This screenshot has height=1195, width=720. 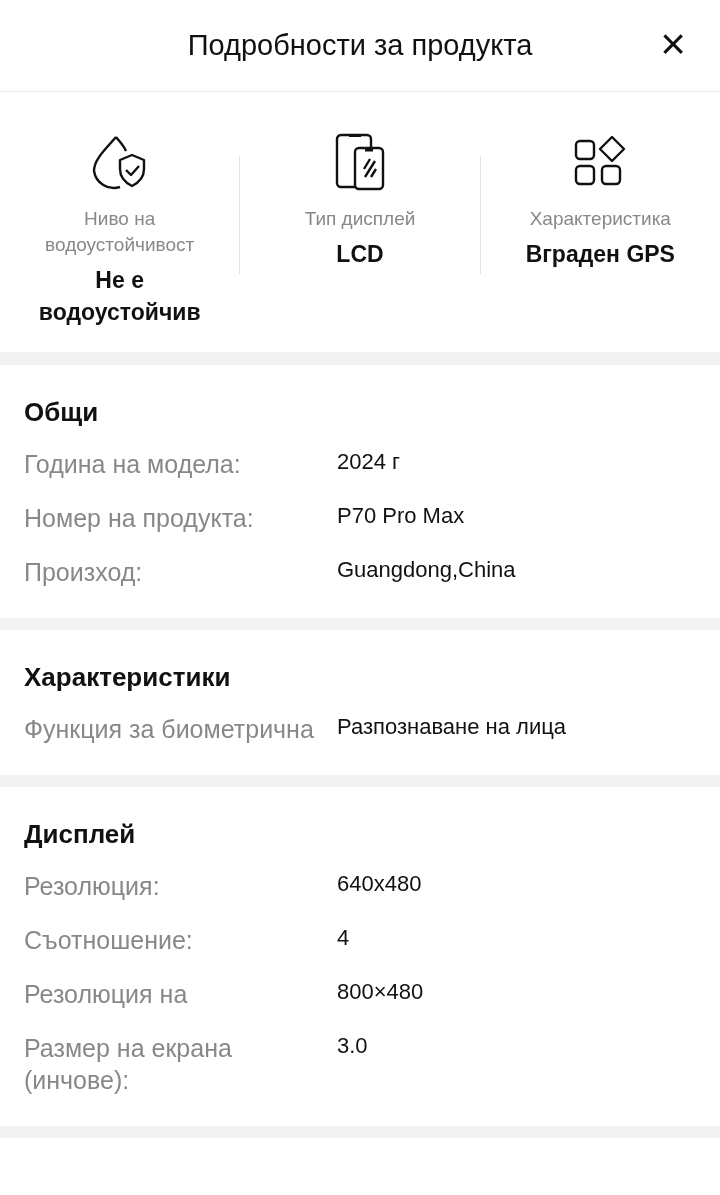 What do you see at coordinates (62, 412) in the screenshot?
I see `section-title: Общи` at bounding box center [62, 412].